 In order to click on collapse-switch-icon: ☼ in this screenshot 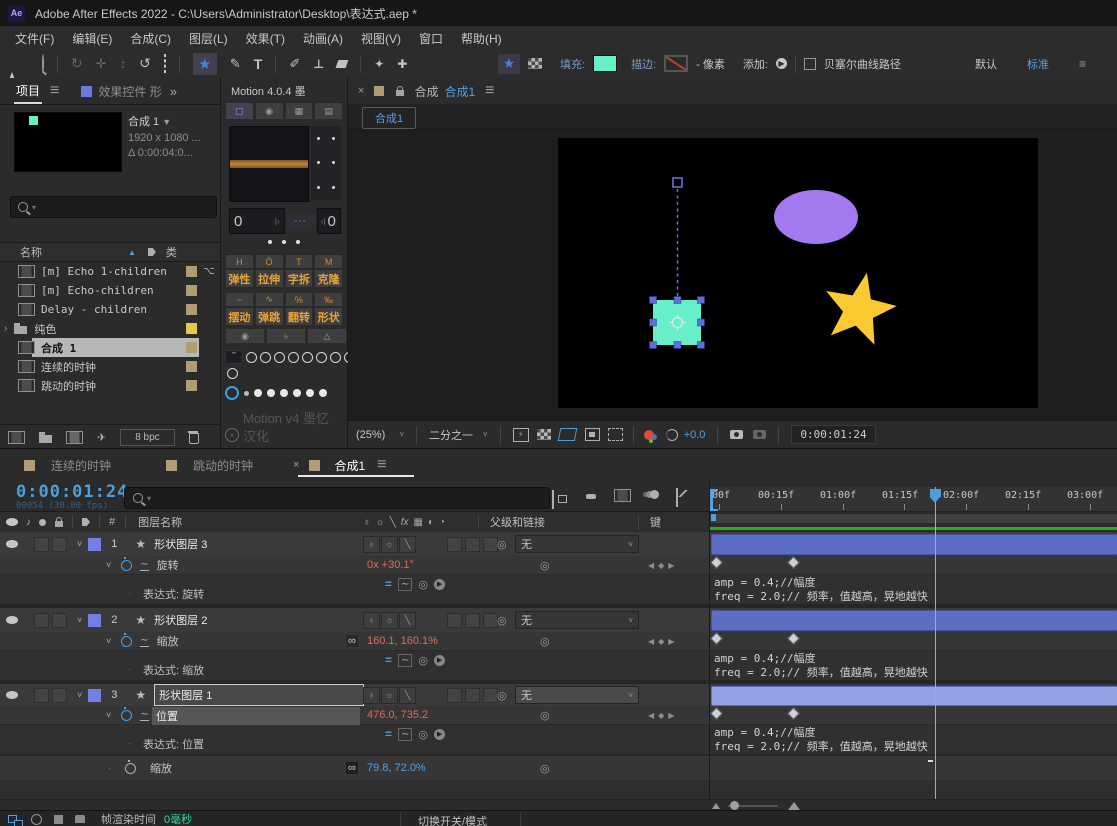, I will do `click(380, 522)`.